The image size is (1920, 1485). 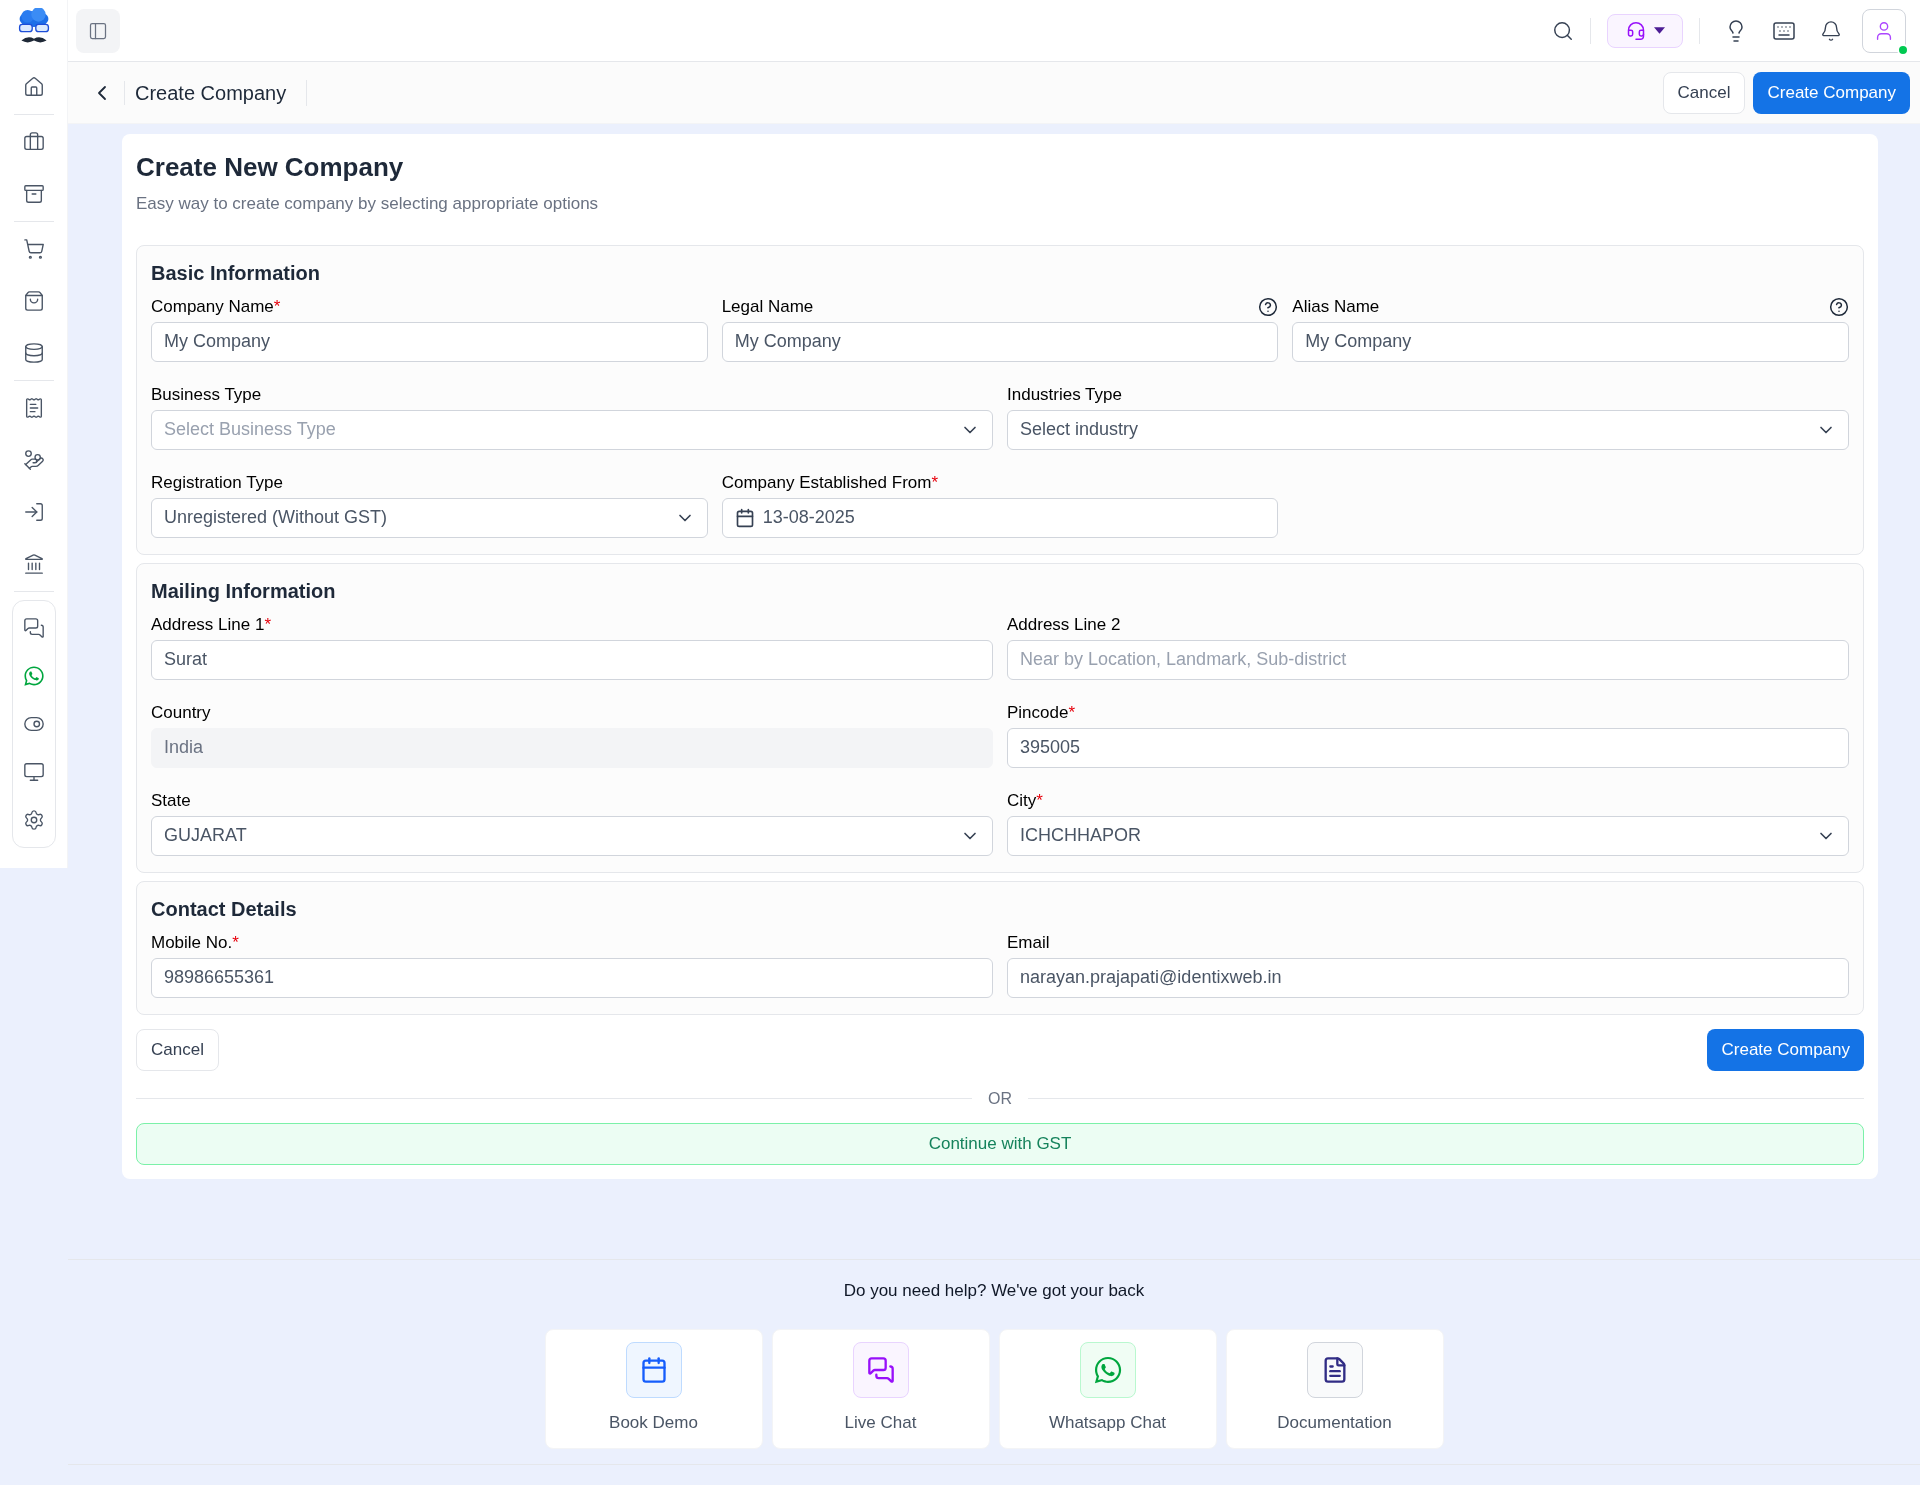 What do you see at coordinates (1831, 30) in the screenshot?
I see `notification-icon` at bounding box center [1831, 30].